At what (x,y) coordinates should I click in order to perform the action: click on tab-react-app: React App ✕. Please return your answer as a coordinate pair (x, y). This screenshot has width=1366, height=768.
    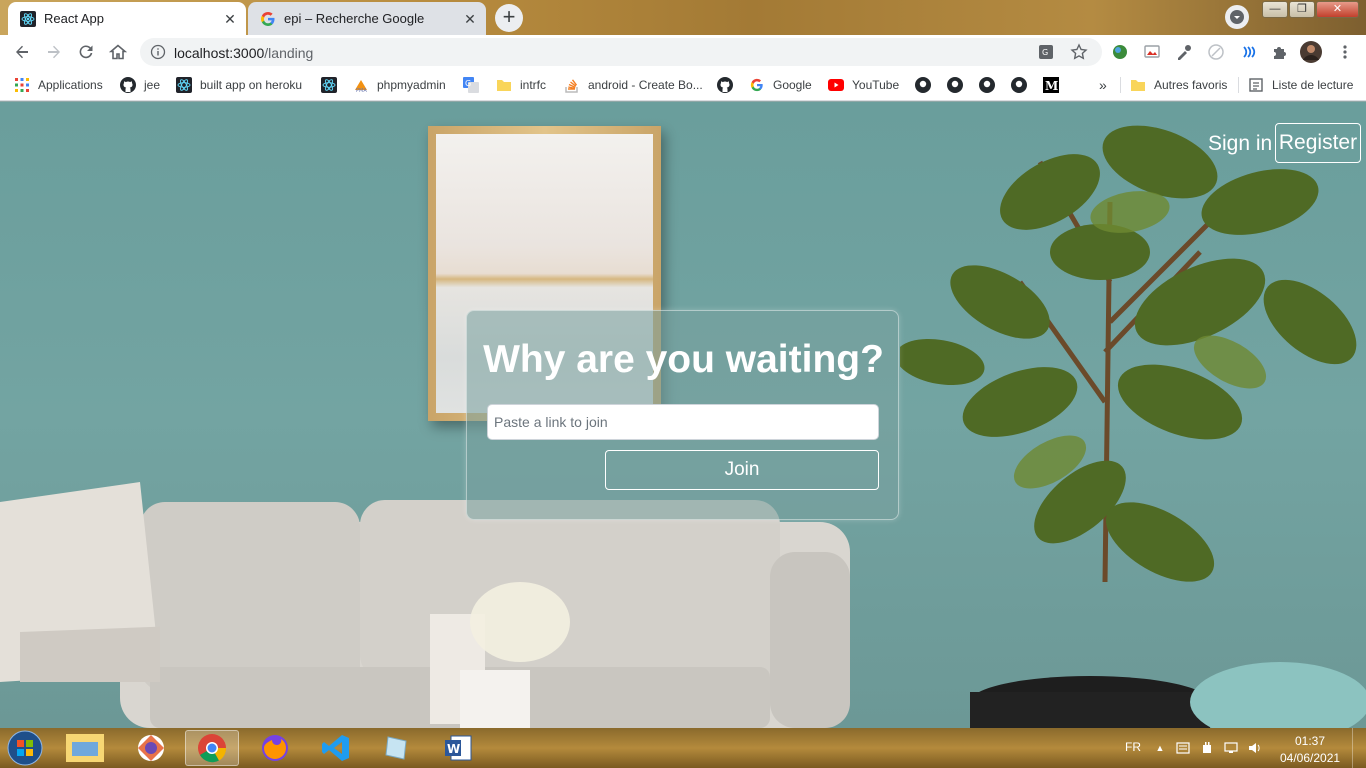
    Looking at the image, I should click on (127, 18).